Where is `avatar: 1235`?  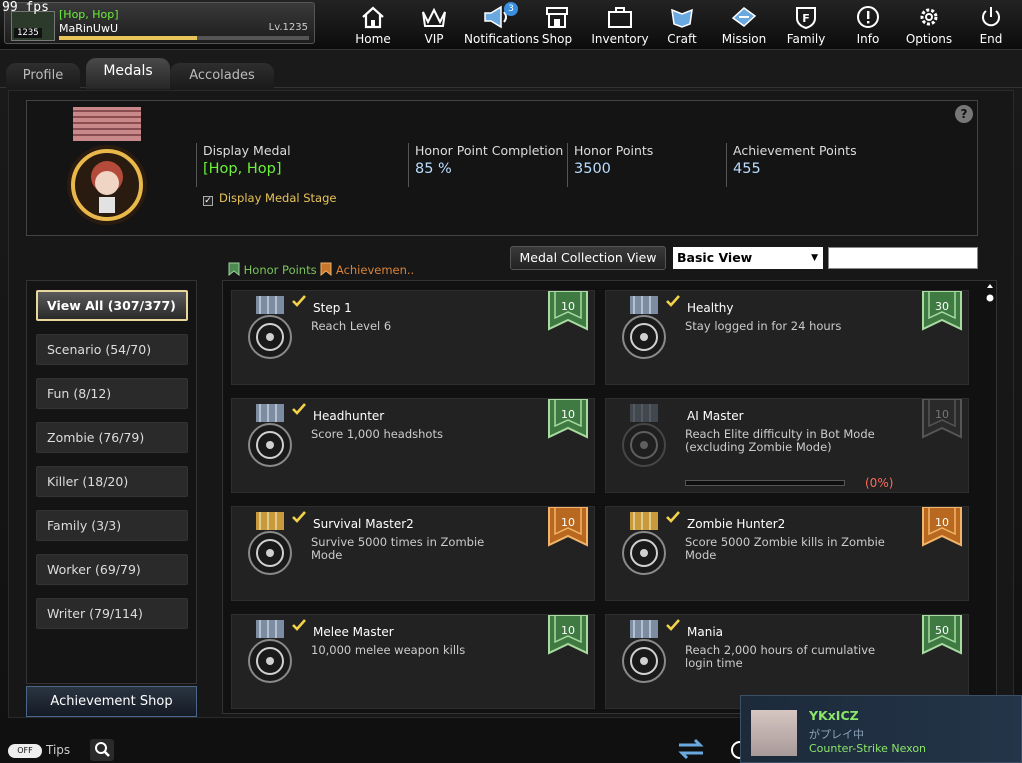
avatar: 1235 is located at coordinates (33, 26).